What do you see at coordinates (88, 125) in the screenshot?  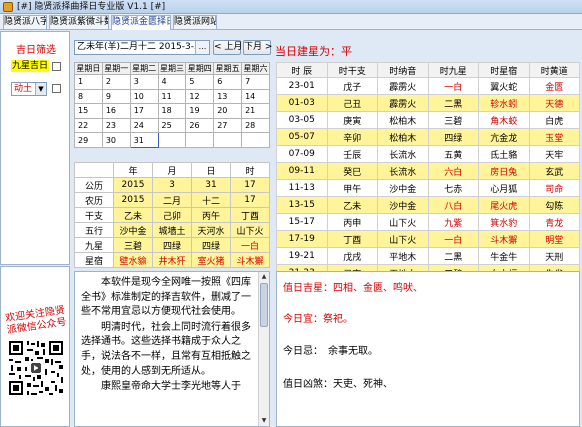 I see `calendar-day-cell: 22` at bounding box center [88, 125].